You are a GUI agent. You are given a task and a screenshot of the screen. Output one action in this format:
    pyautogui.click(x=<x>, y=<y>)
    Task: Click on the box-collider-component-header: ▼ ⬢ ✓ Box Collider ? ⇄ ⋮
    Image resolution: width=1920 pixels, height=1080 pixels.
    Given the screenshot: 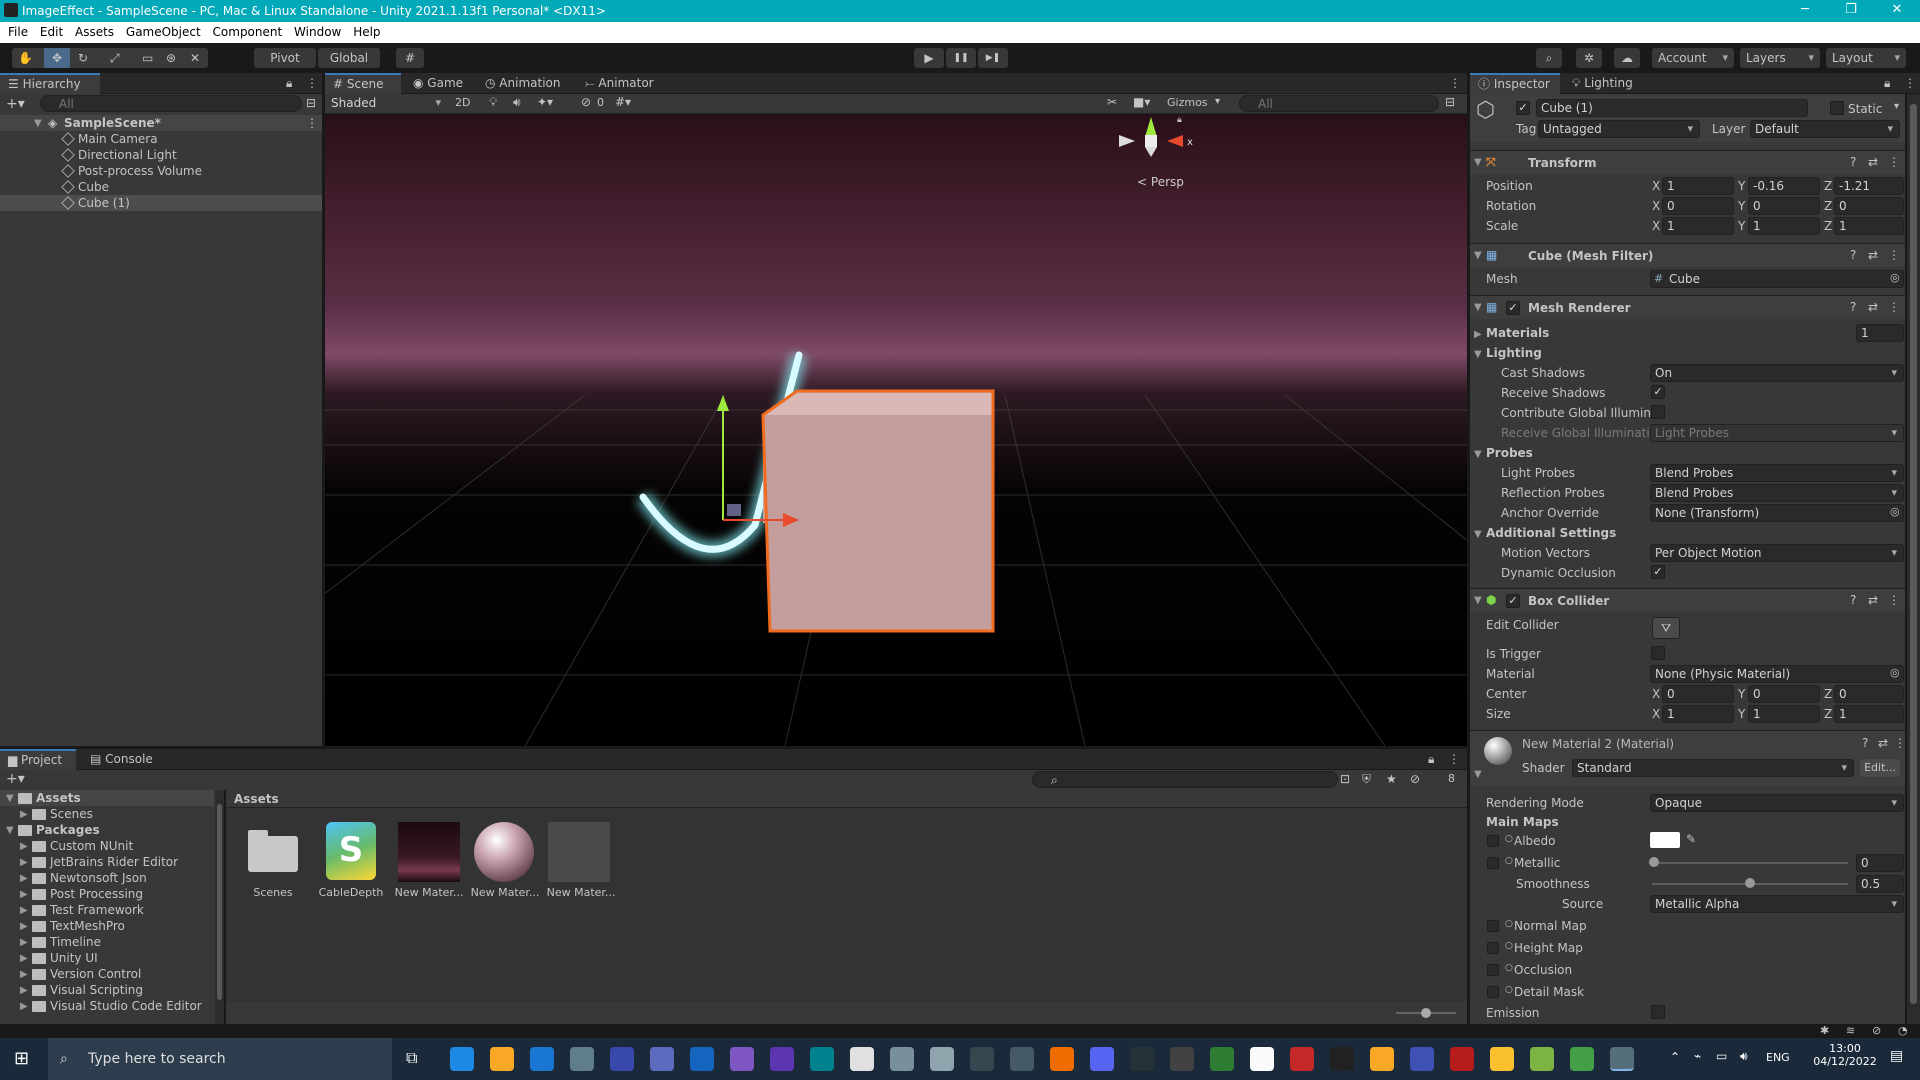 What is the action you would take?
    pyautogui.click(x=1687, y=600)
    